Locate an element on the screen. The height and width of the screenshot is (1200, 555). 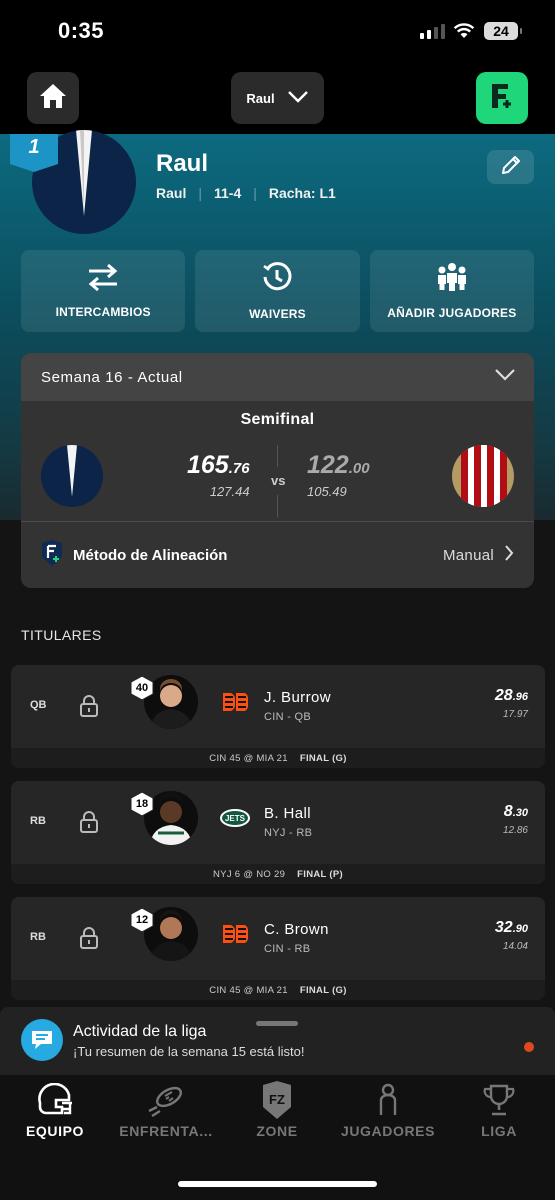
bengals-logo-icon is located at coordinates (235, 702).